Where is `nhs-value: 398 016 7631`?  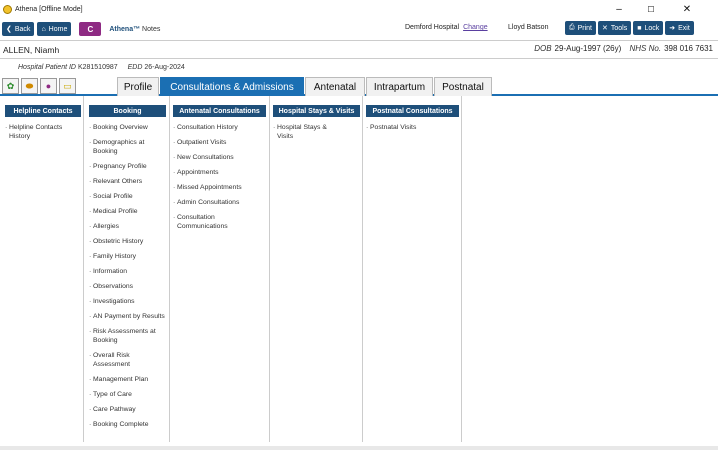
nhs-value: 398 016 7631 is located at coordinates (688, 48).